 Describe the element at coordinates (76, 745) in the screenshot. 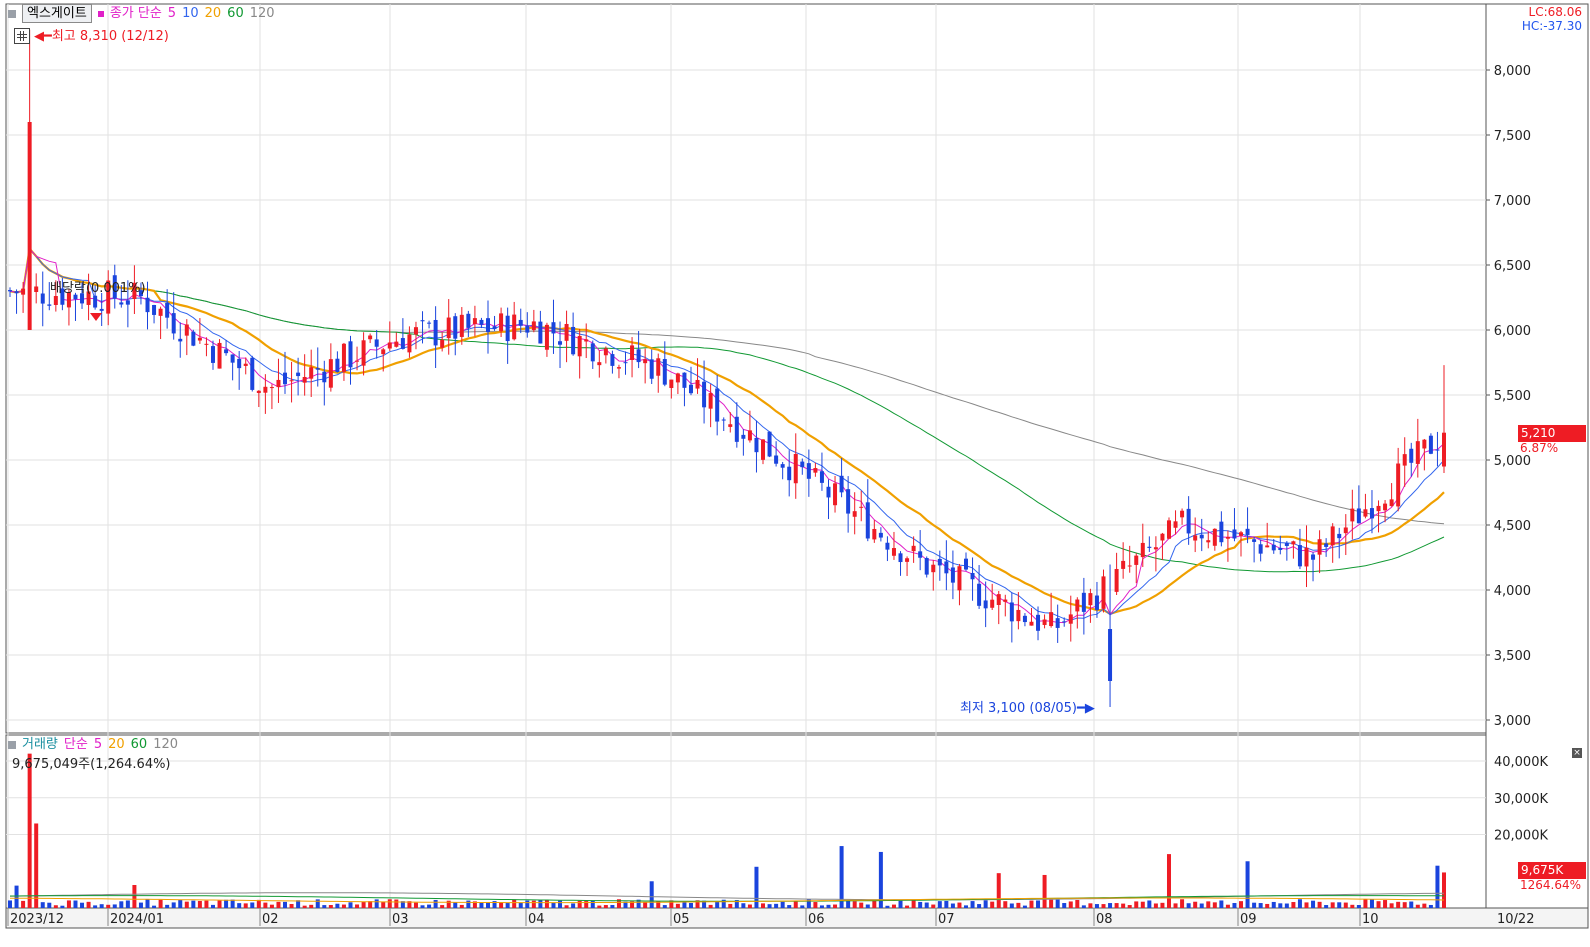

I see `volume-indicator: 단순` at that location.